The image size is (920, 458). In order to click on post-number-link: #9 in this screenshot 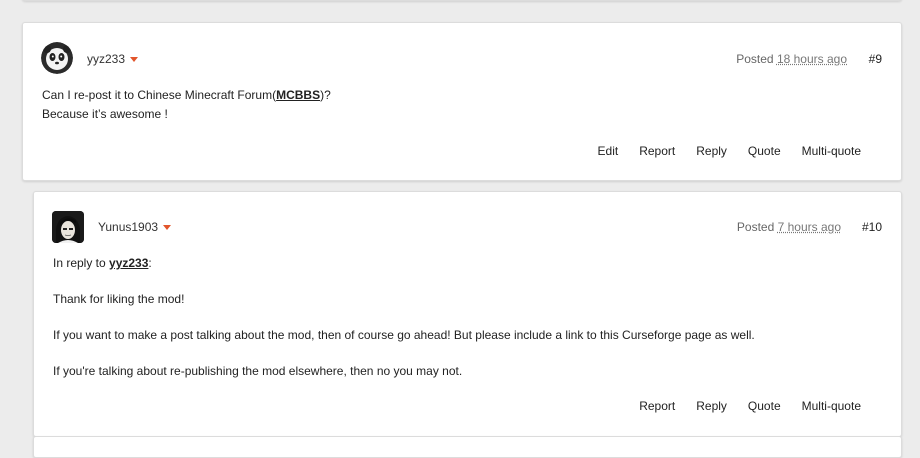, I will do `click(875, 59)`.